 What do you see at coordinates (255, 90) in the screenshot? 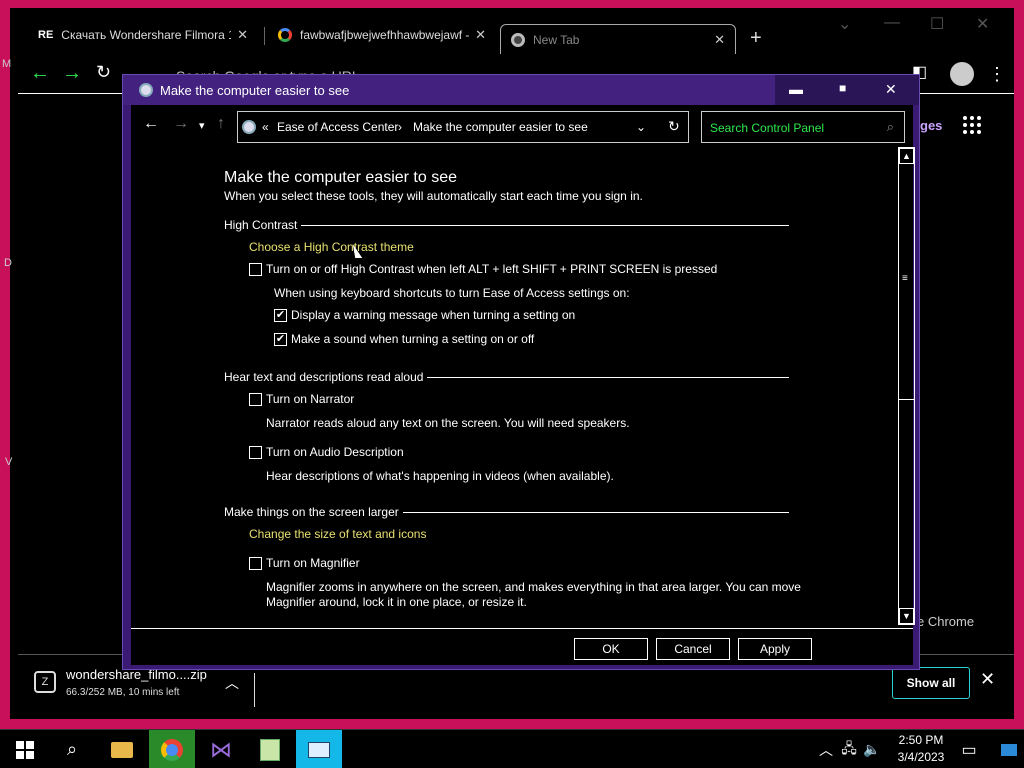
I see `dialog-title: Make the computer easier to see` at bounding box center [255, 90].